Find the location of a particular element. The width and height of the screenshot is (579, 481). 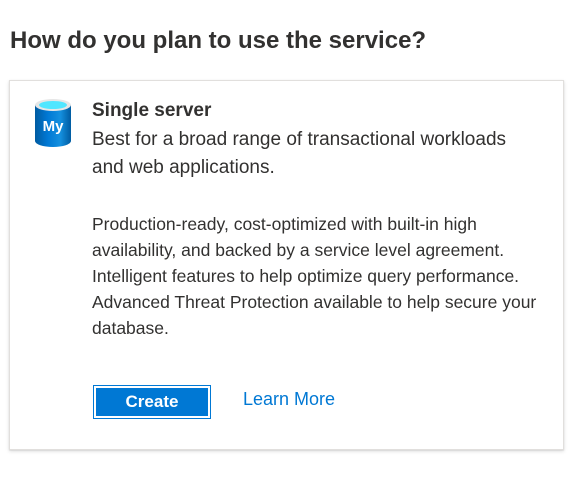

mysql-database-icon-graphic: My is located at coordinates (53, 123).